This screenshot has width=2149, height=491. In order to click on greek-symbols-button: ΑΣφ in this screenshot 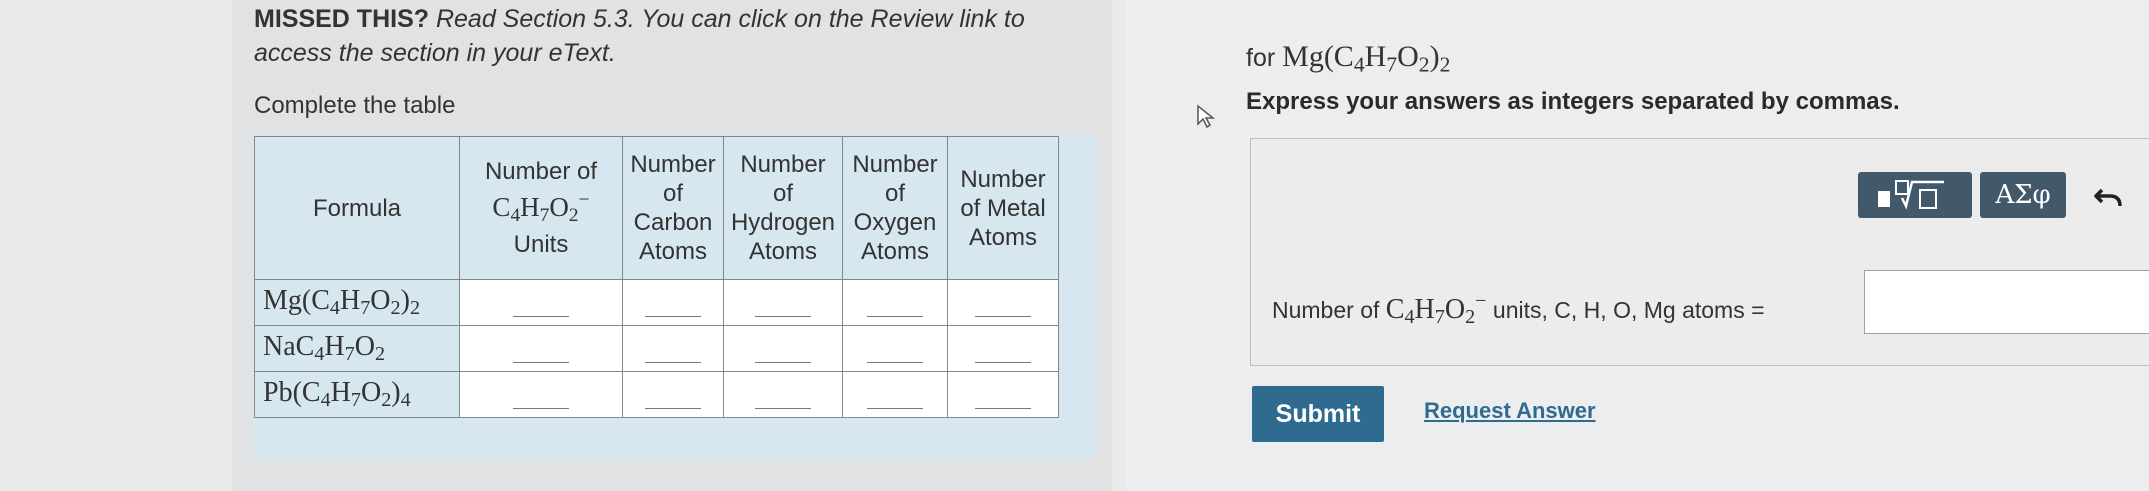, I will do `click(2023, 195)`.